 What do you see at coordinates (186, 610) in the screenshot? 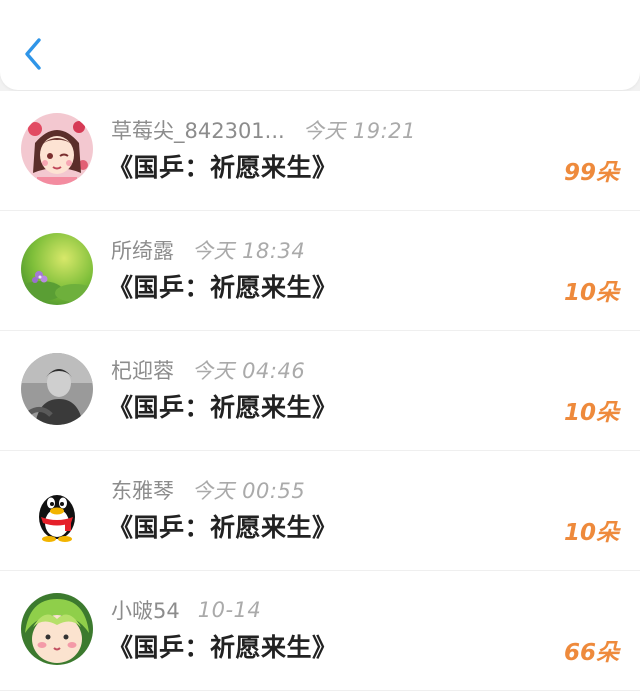
I see `record-meta: 小啵54 10-14` at bounding box center [186, 610].